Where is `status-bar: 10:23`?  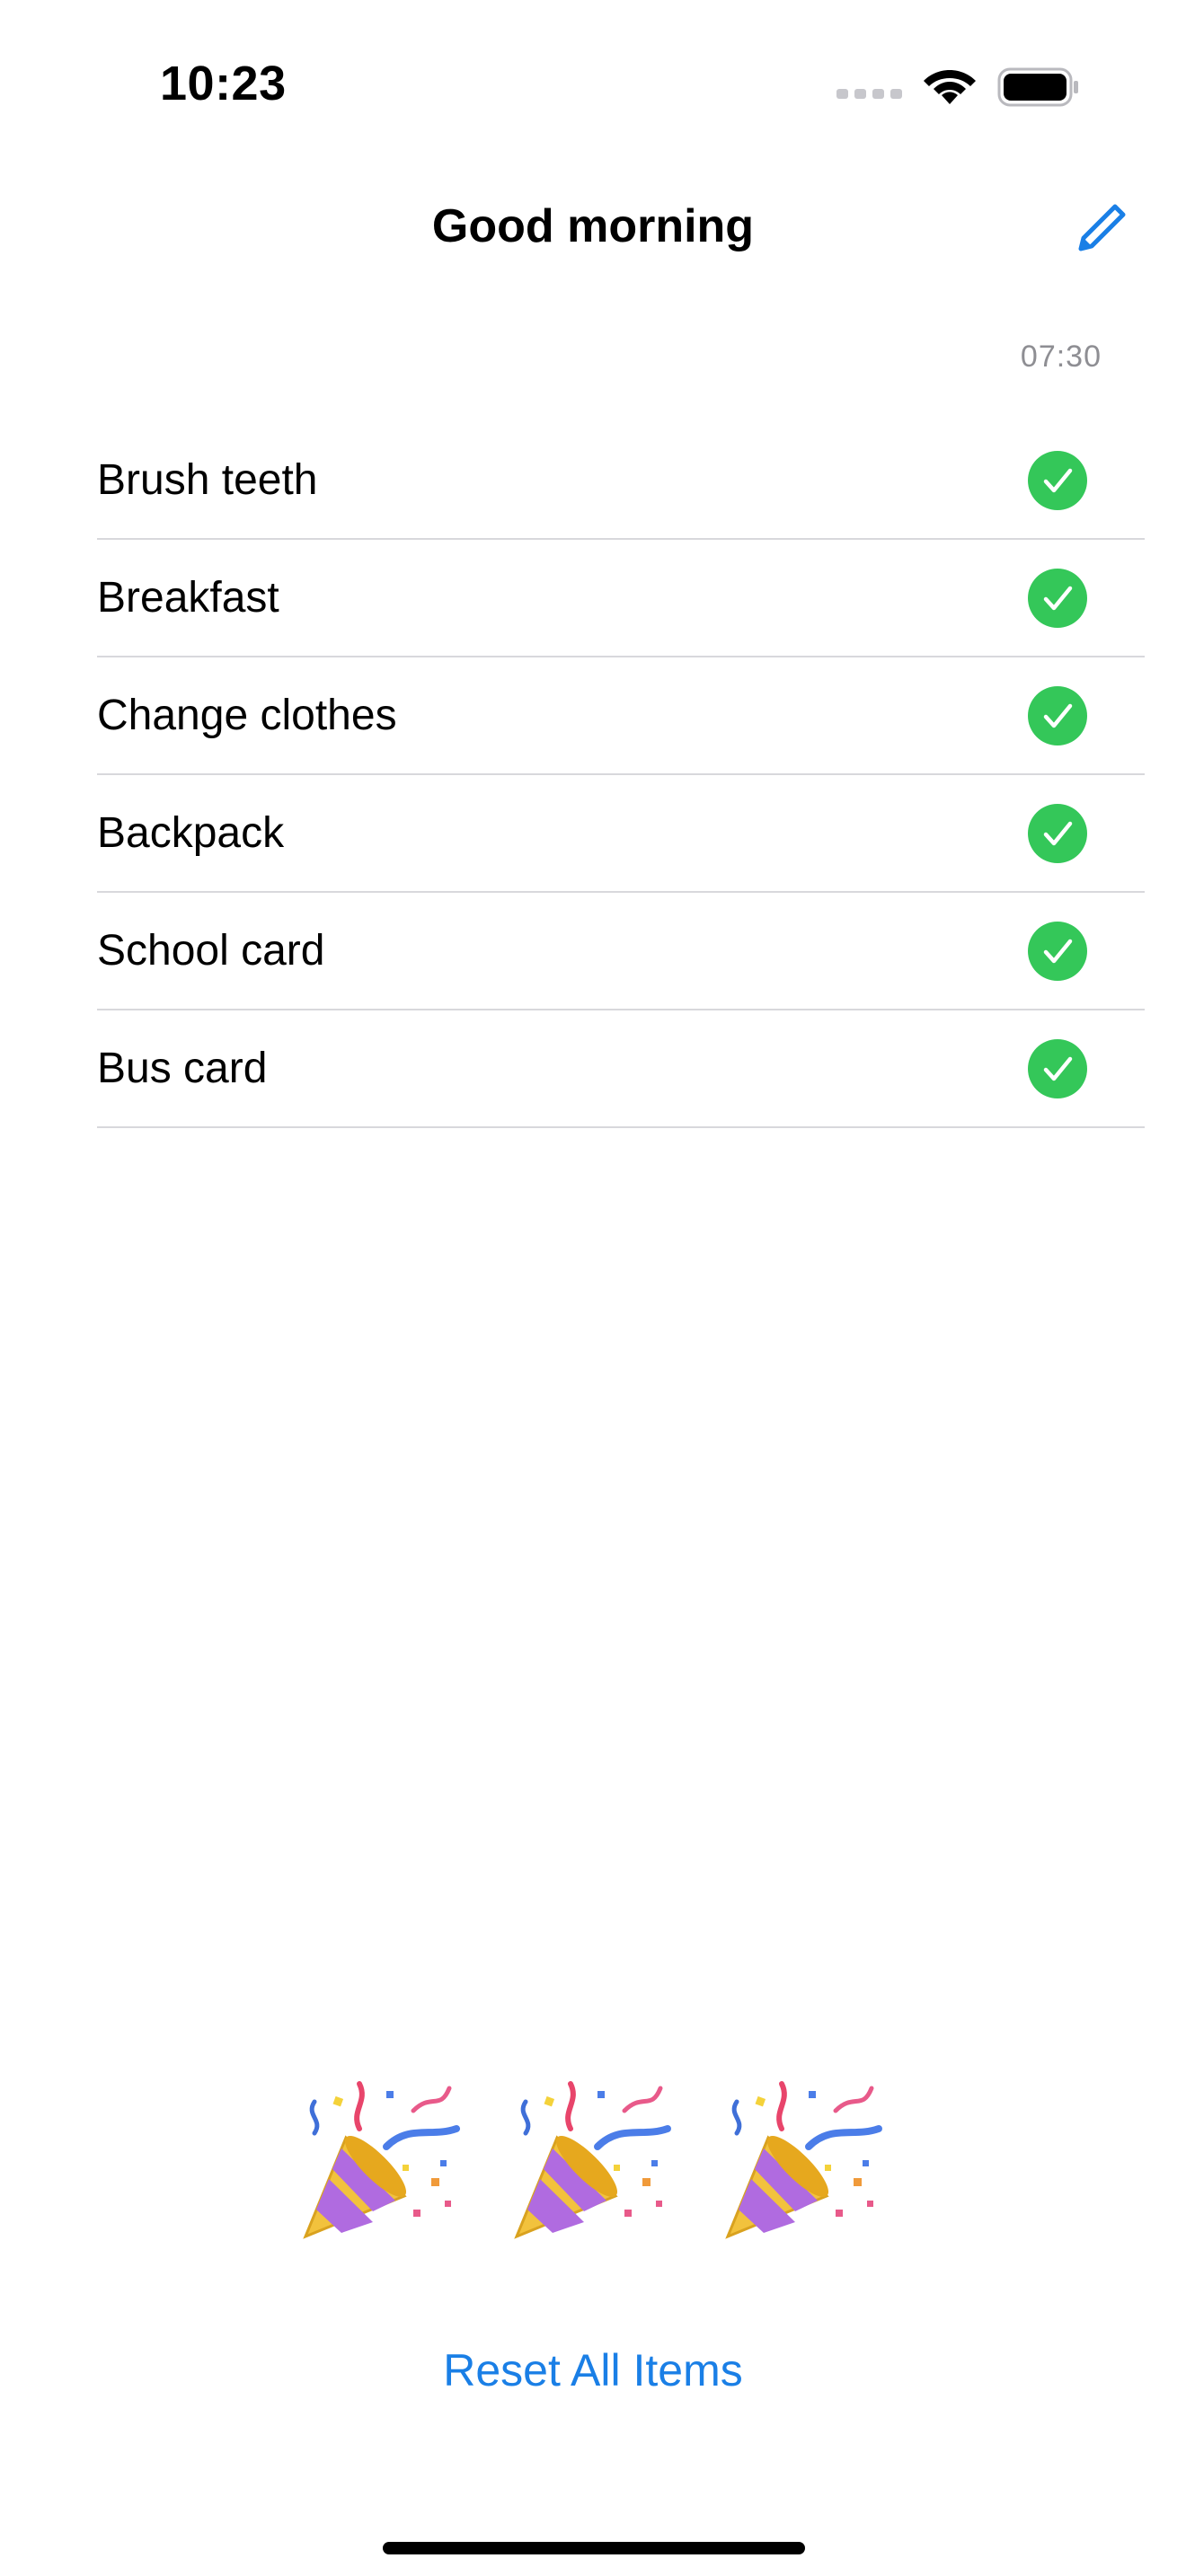 status-bar: 10:23 is located at coordinates (593, 85).